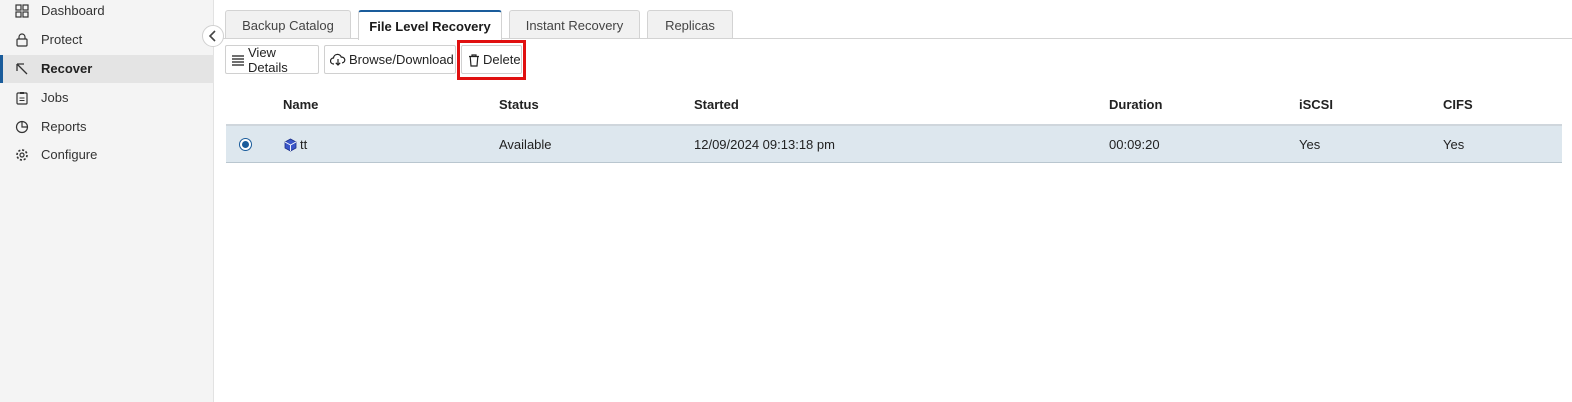  I want to click on sidebar-item-jobs: Jobs, so click(107, 98).